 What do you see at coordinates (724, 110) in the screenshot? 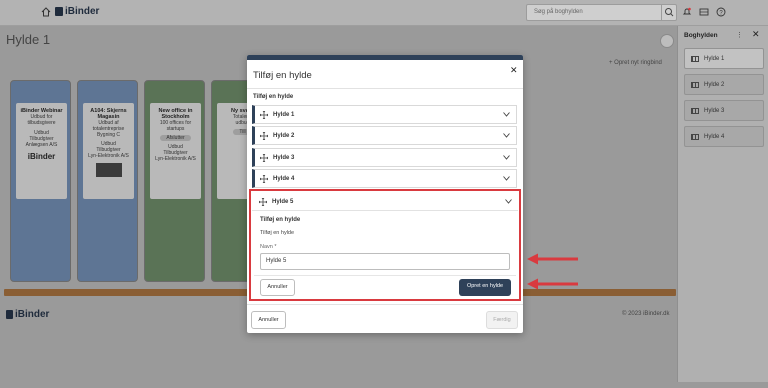
I see `panel-item-hylde-3: Hylde 3` at bounding box center [724, 110].